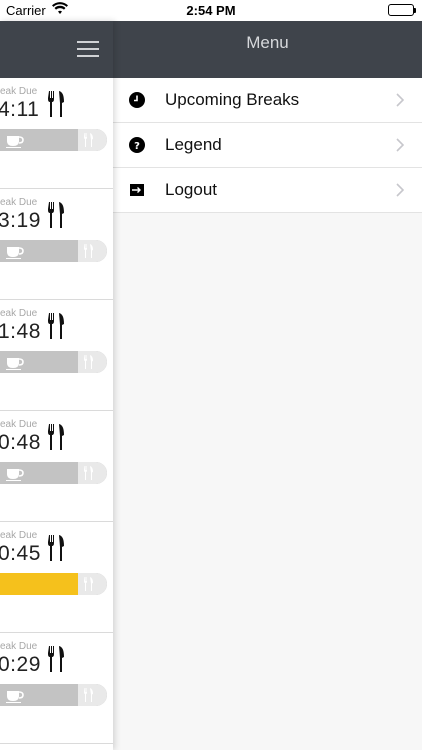 The image size is (422, 750). What do you see at coordinates (39, 584) in the screenshot?
I see `progress-fill` at bounding box center [39, 584].